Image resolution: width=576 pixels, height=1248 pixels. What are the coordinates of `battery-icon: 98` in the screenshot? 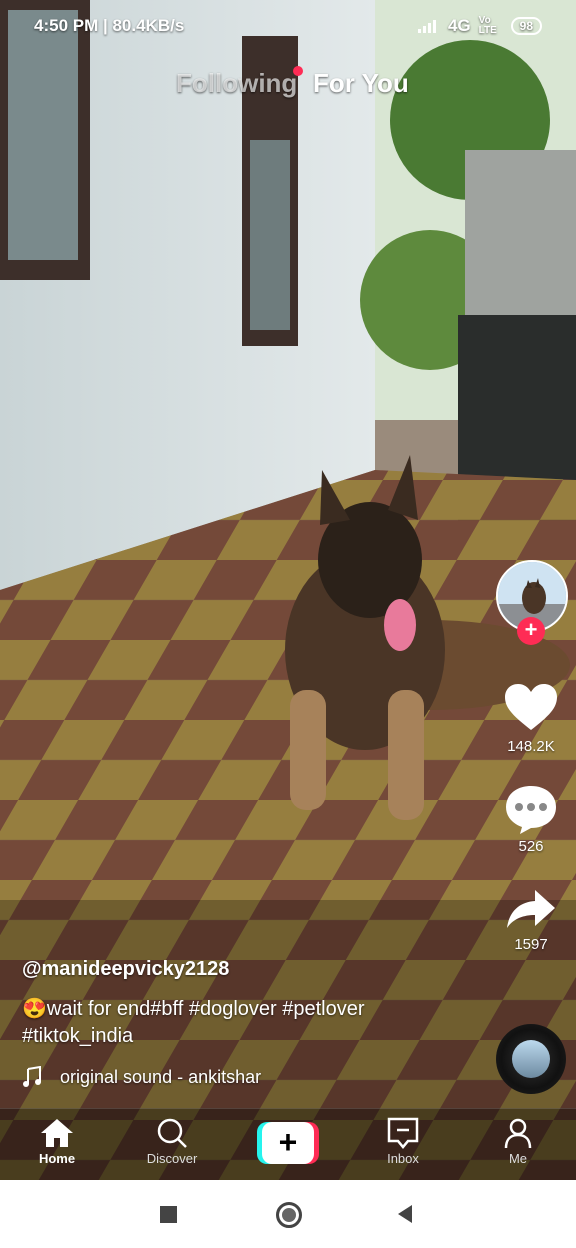 It's located at (526, 26).